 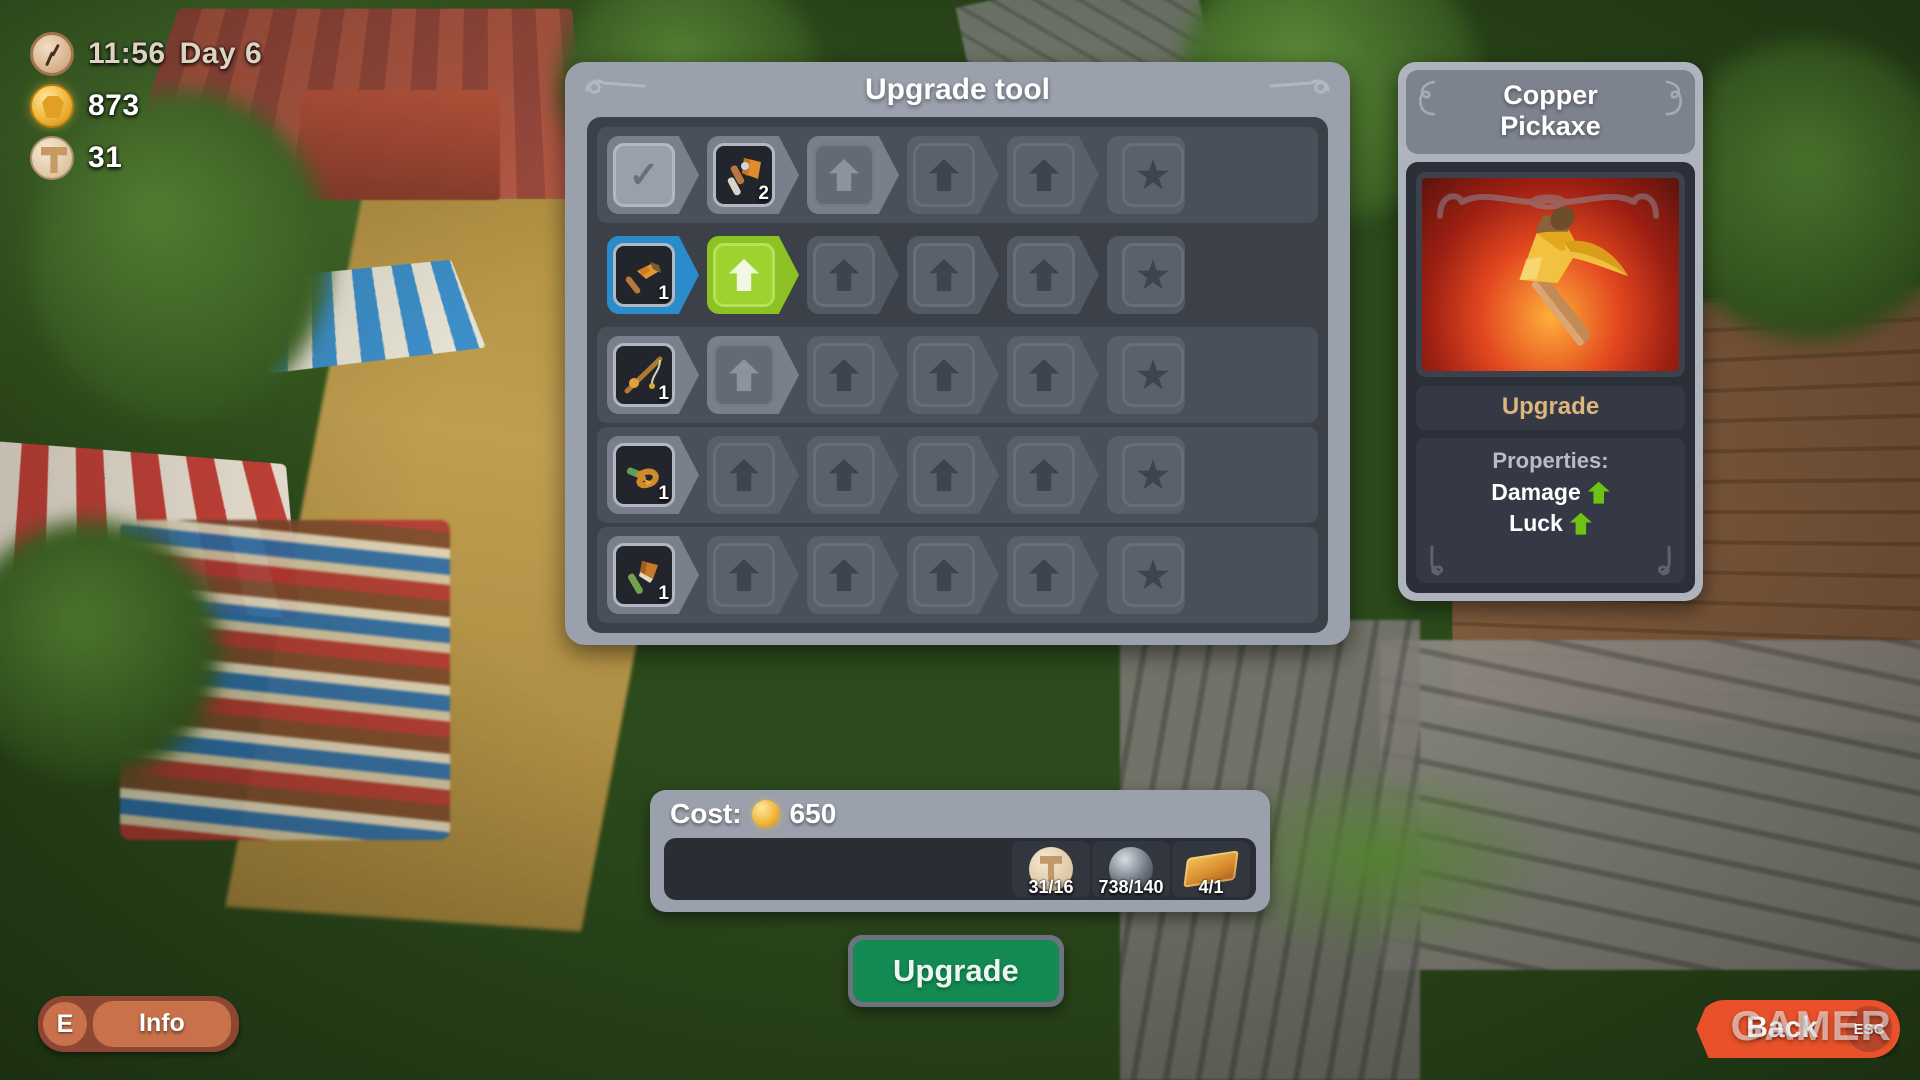 What do you see at coordinates (1550, 126) in the screenshot?
I see `detail-title-line2: Pickaxe` at bounding box center [1550, 126].